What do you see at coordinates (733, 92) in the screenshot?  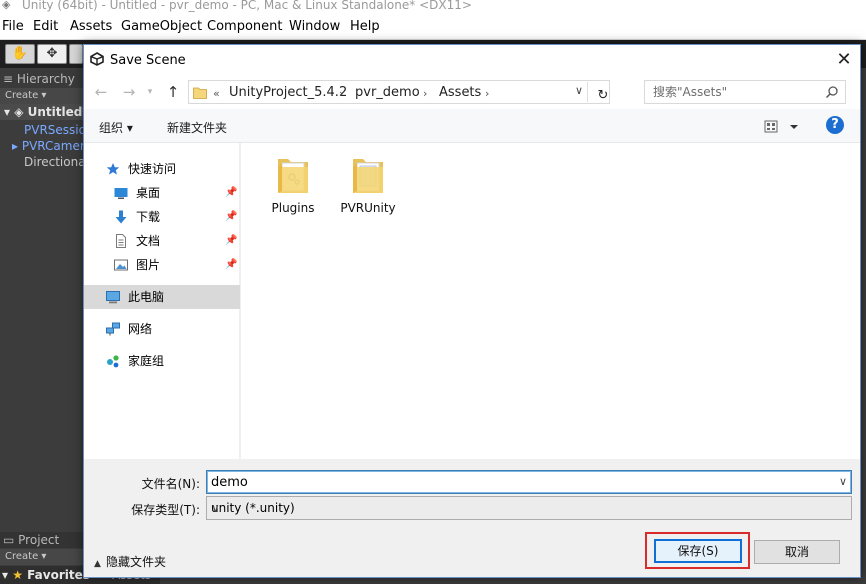 I see `search-input` at bounding box center [733, 92].